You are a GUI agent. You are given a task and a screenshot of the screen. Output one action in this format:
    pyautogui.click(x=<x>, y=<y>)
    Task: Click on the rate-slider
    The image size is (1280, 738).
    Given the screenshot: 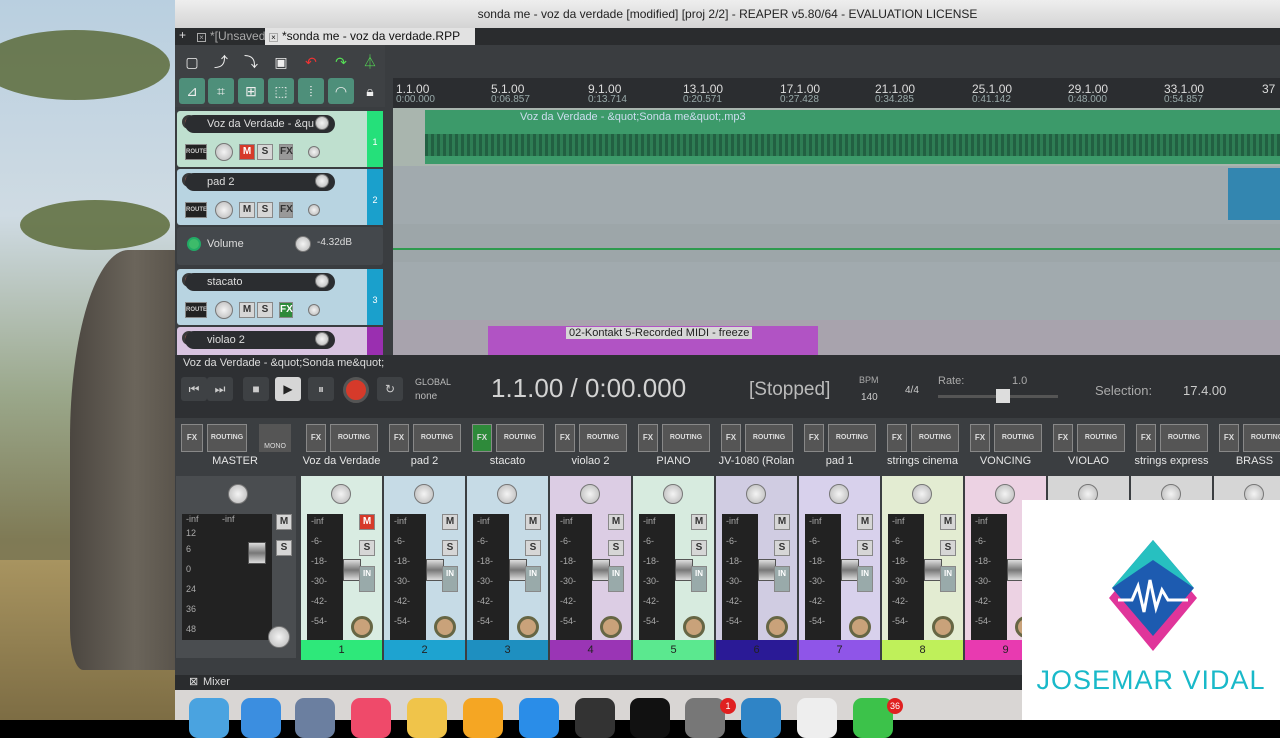 What is the action you would take?
    pyautogui.click(x=998, y=396)
    